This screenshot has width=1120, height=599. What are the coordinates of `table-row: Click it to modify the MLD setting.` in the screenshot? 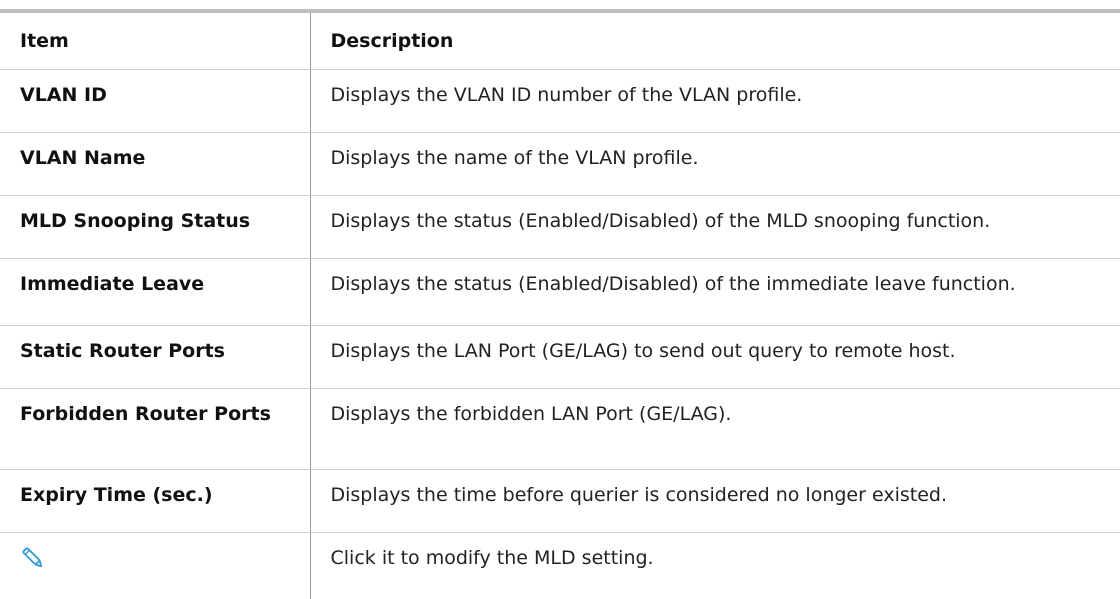 It's located at (560, 566).